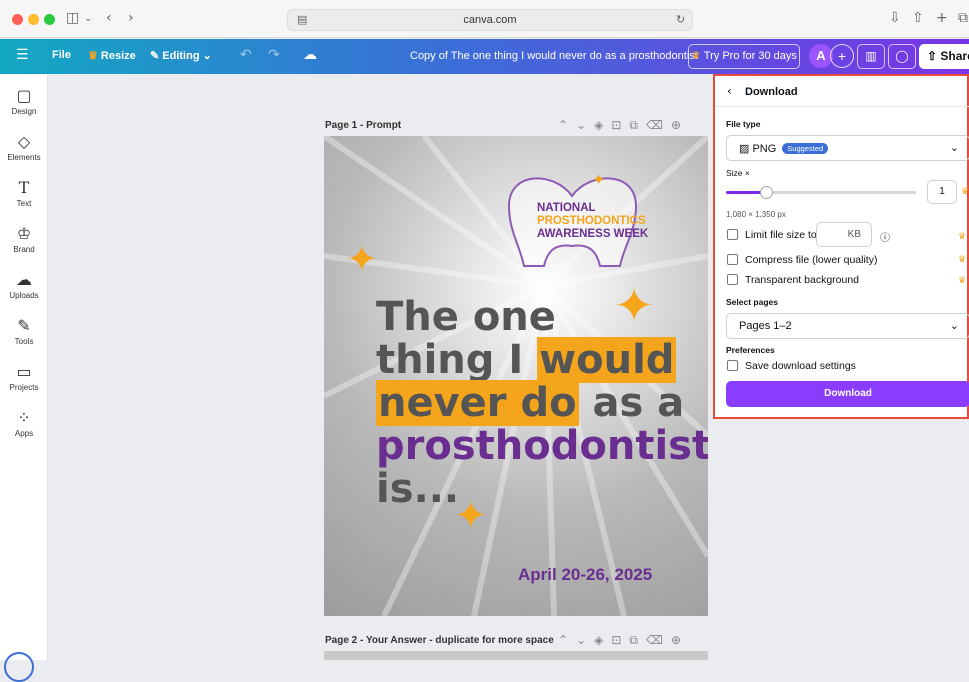 This screenshot has width=969, height=682. What do you see at coordinates (490, 20) in the screenshot?
I see `address-bar: ▤ canva.com ↻` at bounding box center [490, 20].